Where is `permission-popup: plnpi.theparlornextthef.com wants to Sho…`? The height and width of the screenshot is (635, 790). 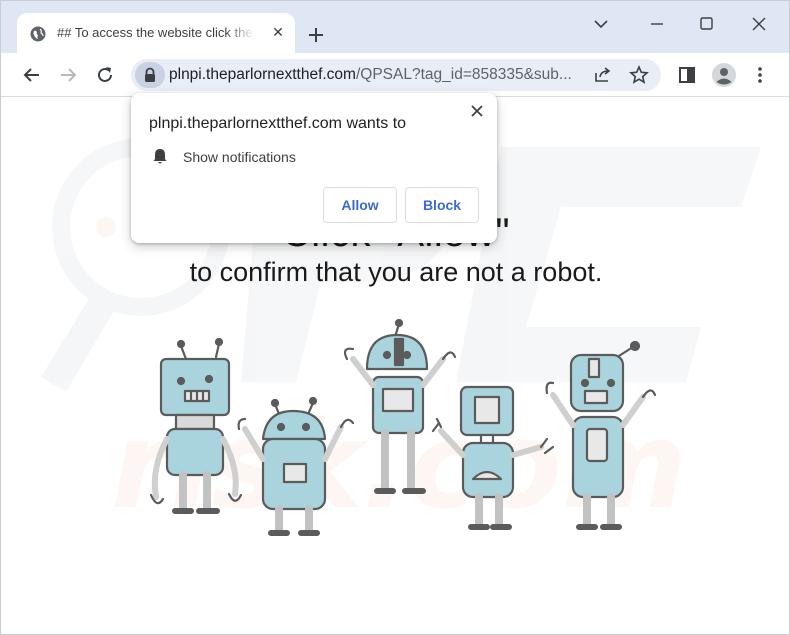 permission-popup: plnpi.theparlornextthef.com wants to Sho… is located at coordinates (314, 168).